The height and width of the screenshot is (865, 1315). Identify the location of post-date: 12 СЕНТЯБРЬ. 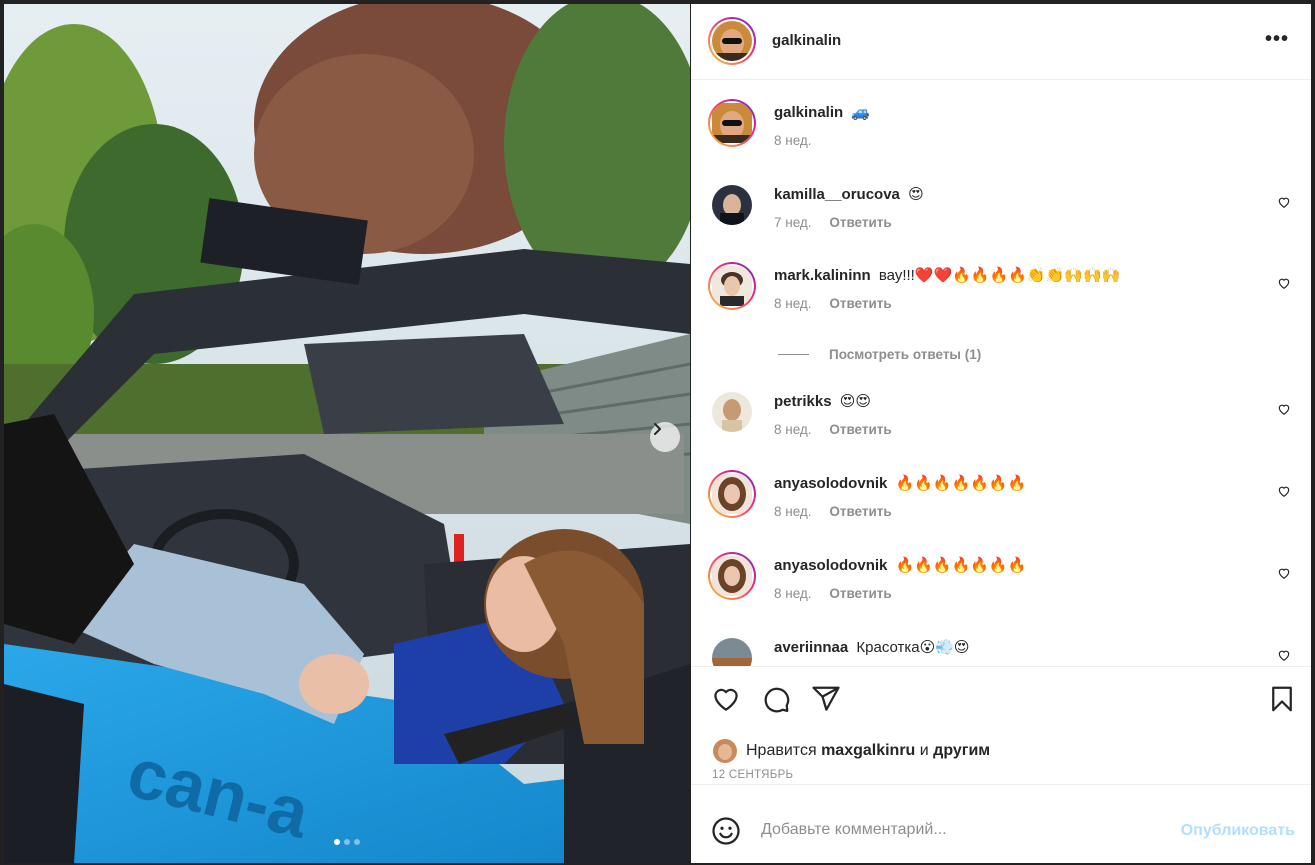
(753, 775).